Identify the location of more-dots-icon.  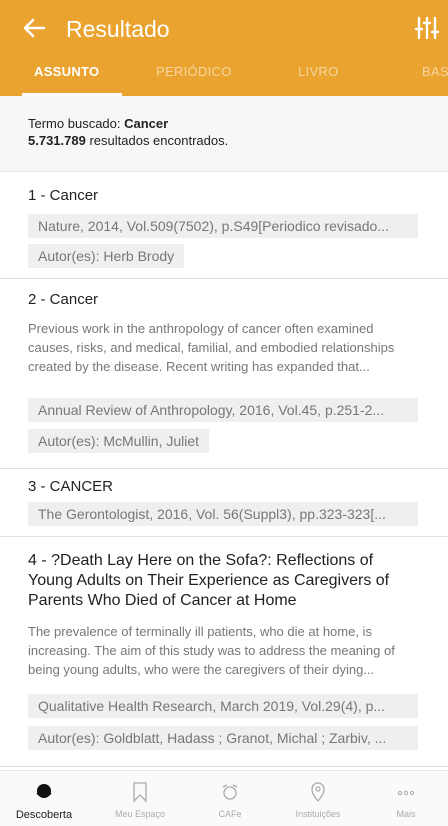
(406, 792).